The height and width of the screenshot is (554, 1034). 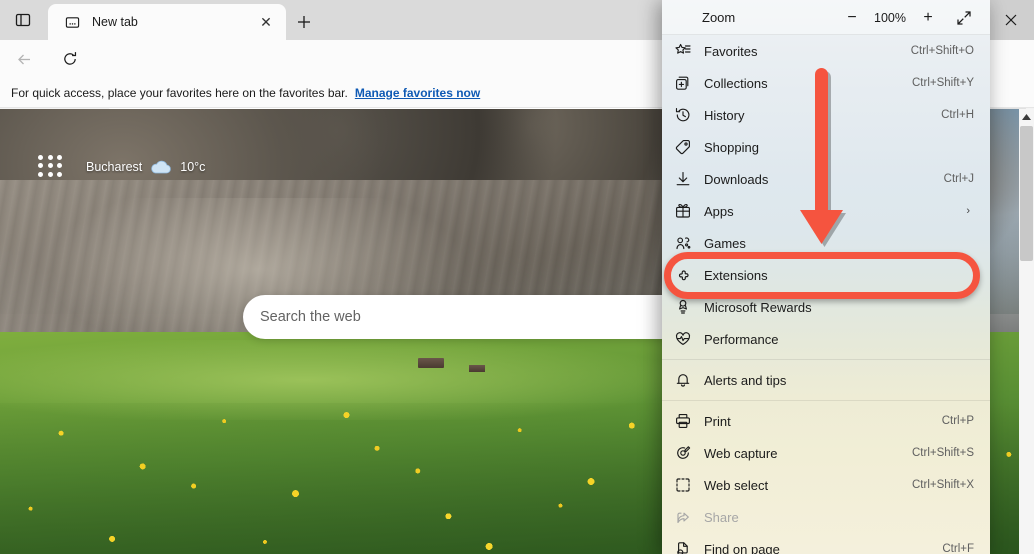 I want to click on back-button, so click(x=24, y=59).